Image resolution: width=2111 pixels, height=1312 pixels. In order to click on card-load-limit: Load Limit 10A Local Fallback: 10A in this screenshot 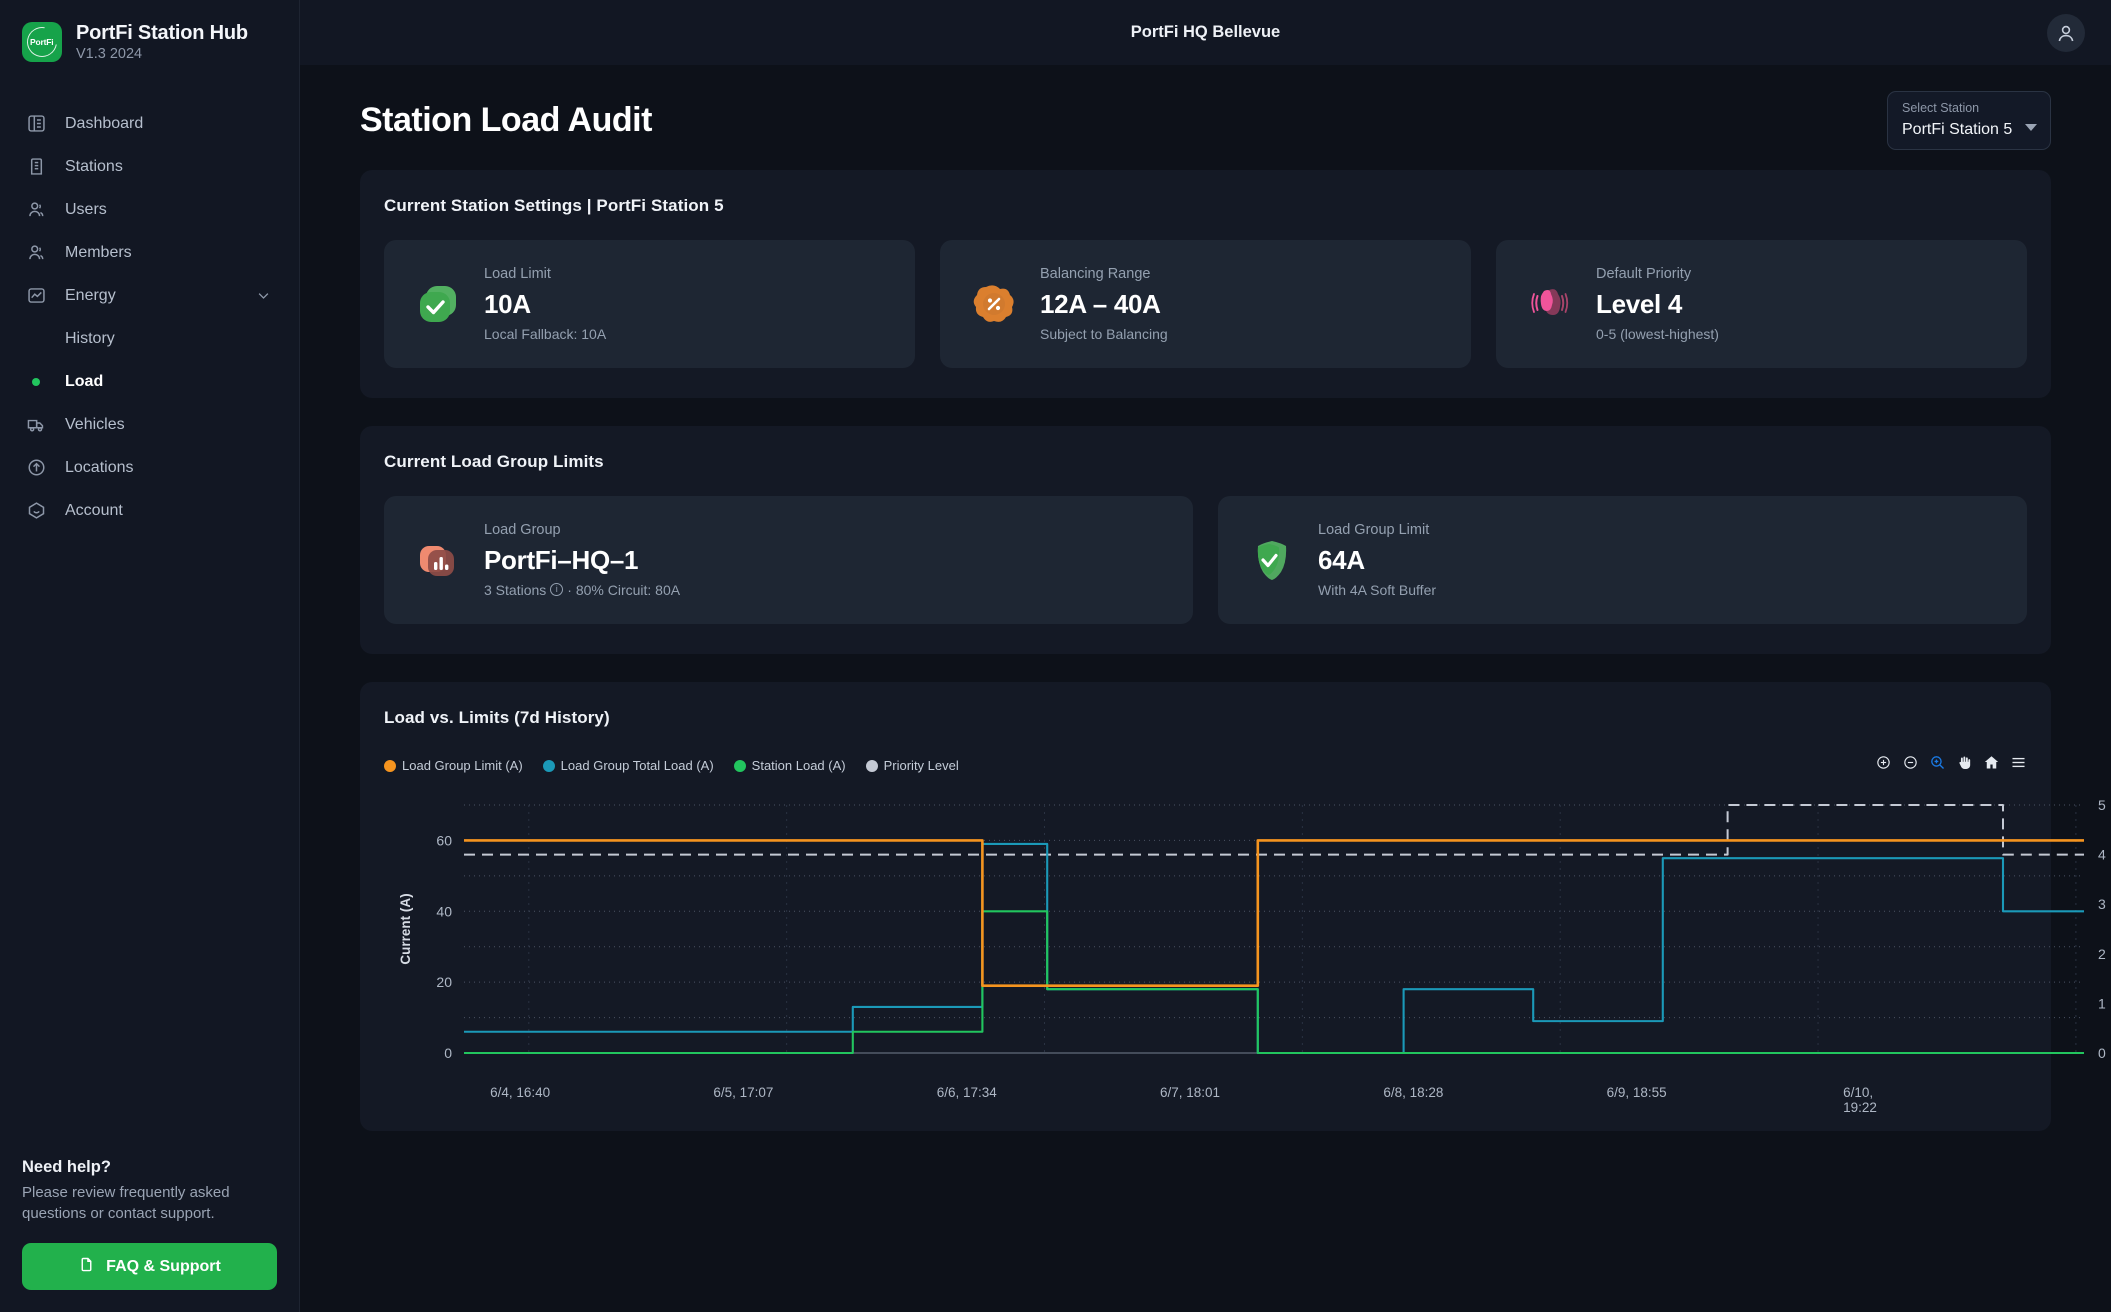, I will do `click(649, 304)`.